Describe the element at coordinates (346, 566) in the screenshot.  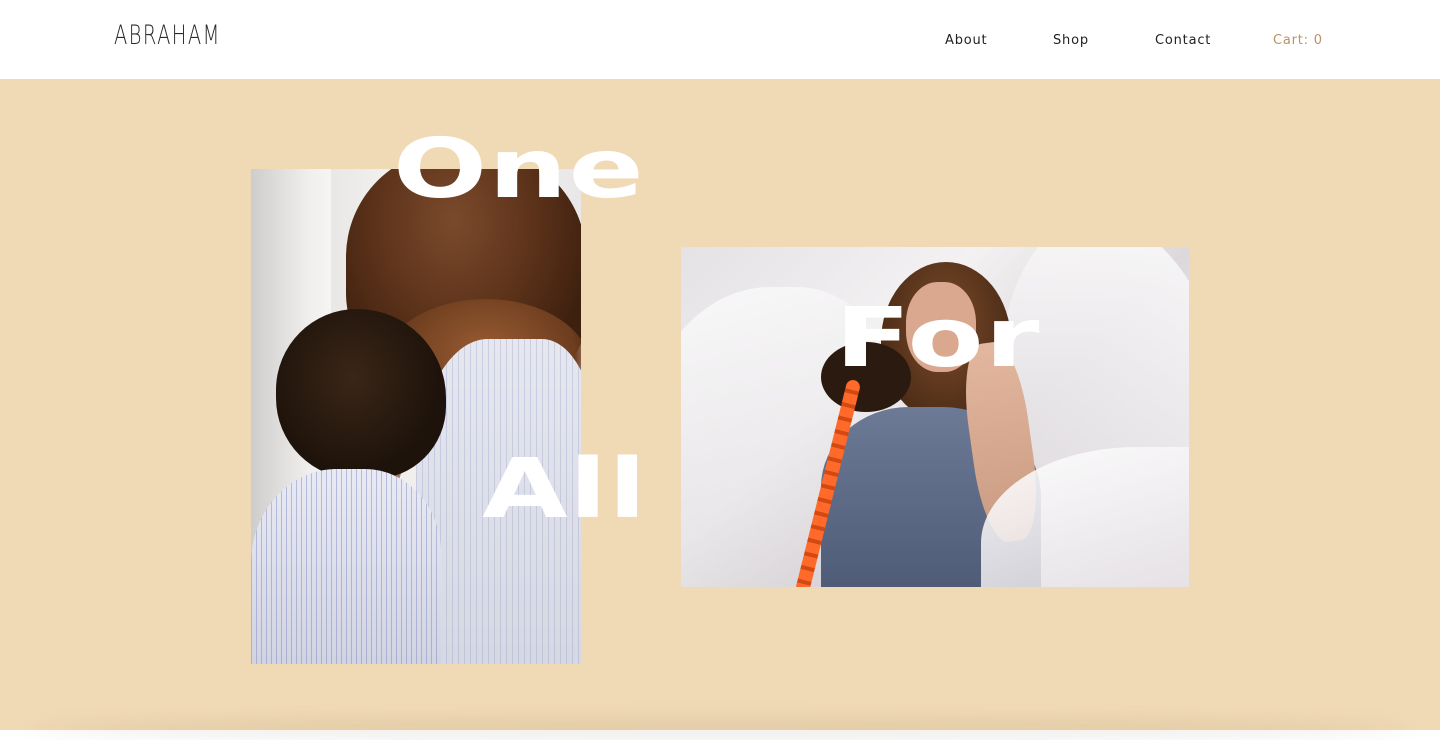
I see `photo-figure-shirt-front` at that location.